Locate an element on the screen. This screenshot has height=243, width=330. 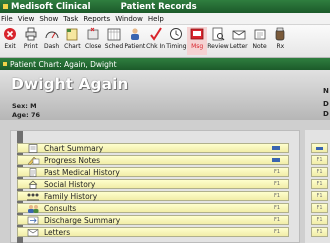
letter-button: Letter is located at coordinates (239, 41).